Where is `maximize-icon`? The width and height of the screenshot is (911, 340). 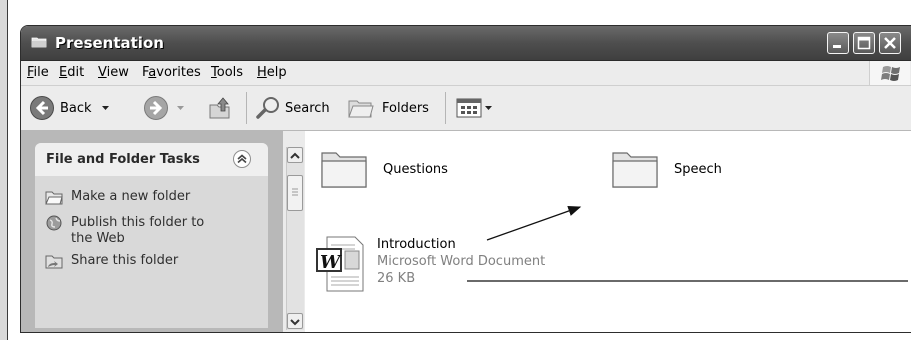 maximize-icon is located at coordinates (864, 43).